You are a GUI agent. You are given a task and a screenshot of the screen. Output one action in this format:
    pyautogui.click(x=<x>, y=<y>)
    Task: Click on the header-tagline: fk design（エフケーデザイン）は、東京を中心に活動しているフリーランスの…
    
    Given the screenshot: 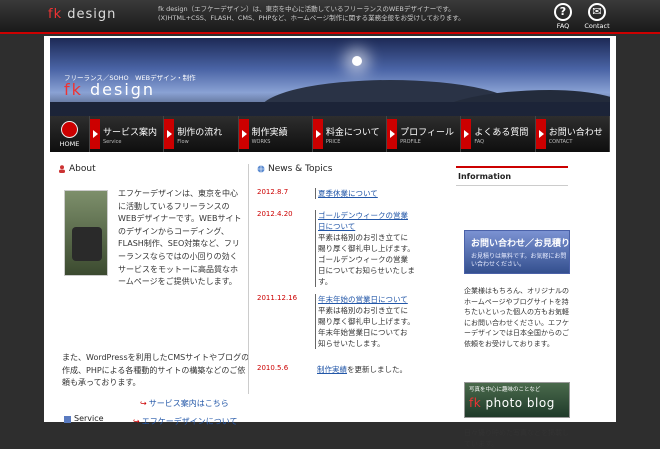 What is the action you would take?
    pyautogui.click(x=311, y=13)
    